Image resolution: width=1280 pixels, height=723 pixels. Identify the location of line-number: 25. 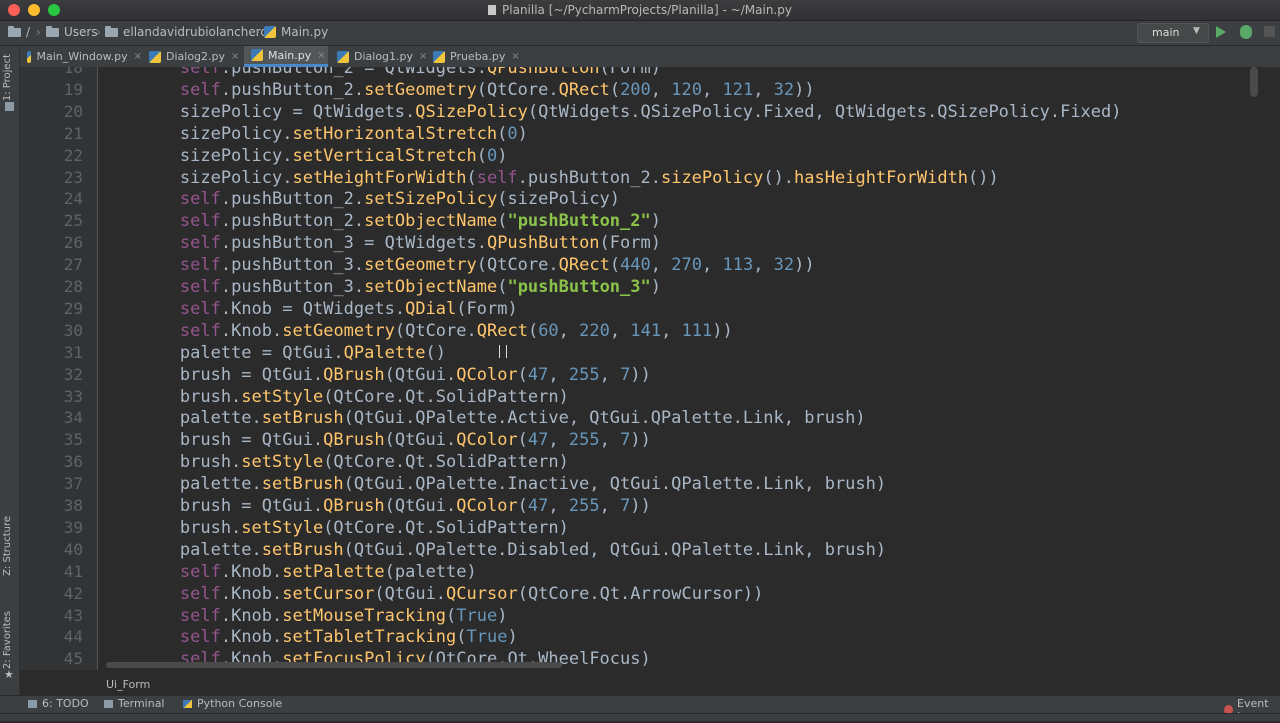
(73, 221).